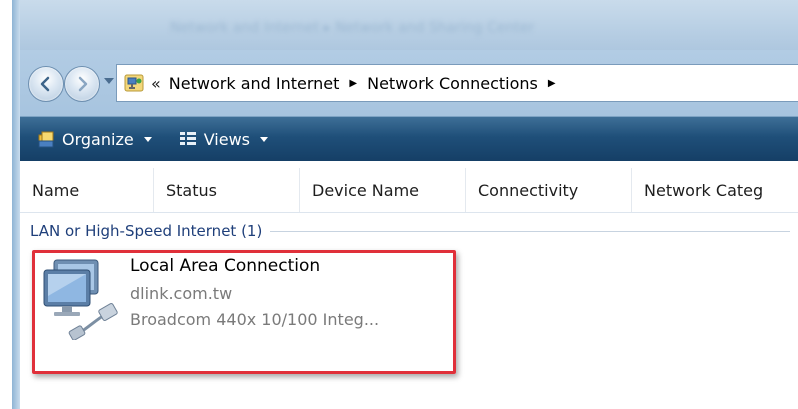  Describe the element at coordinates (181, 293) in the screenshot. I see `connection-network: dlink.com.tw` at that location.